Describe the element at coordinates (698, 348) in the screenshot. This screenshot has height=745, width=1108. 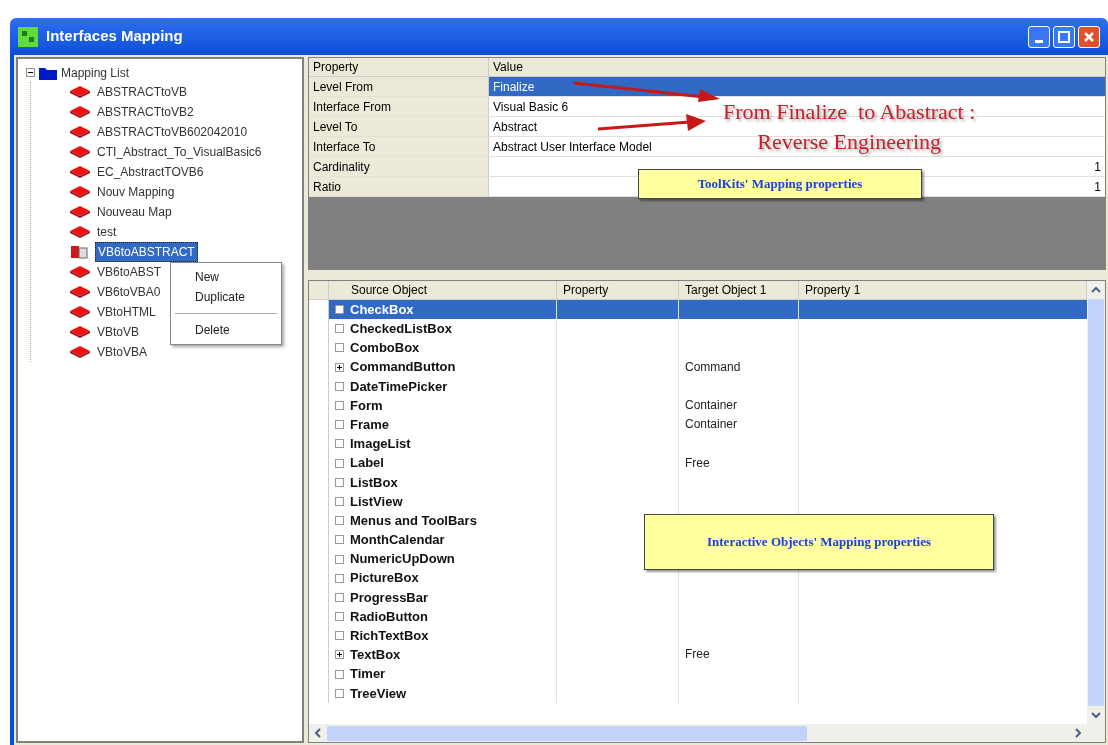
I see `table-row: ComboBox` at that location.